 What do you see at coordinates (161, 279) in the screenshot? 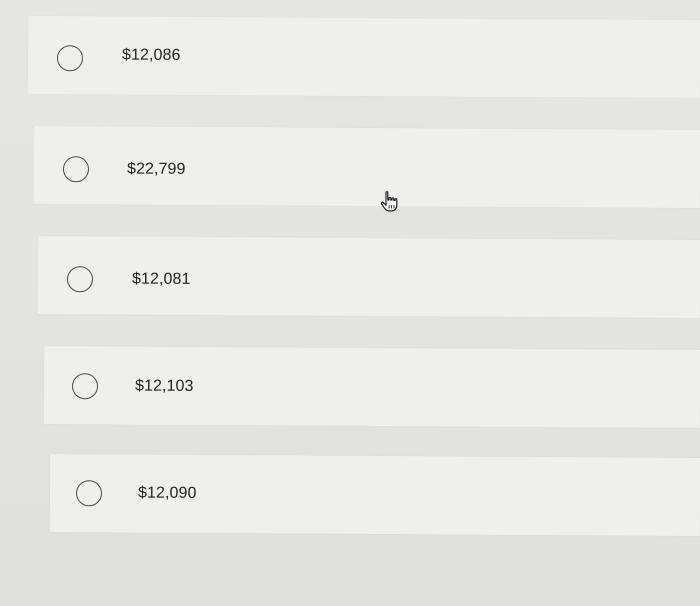
I see `answer-option-label: $12,081` at bounding box center [161, 279].